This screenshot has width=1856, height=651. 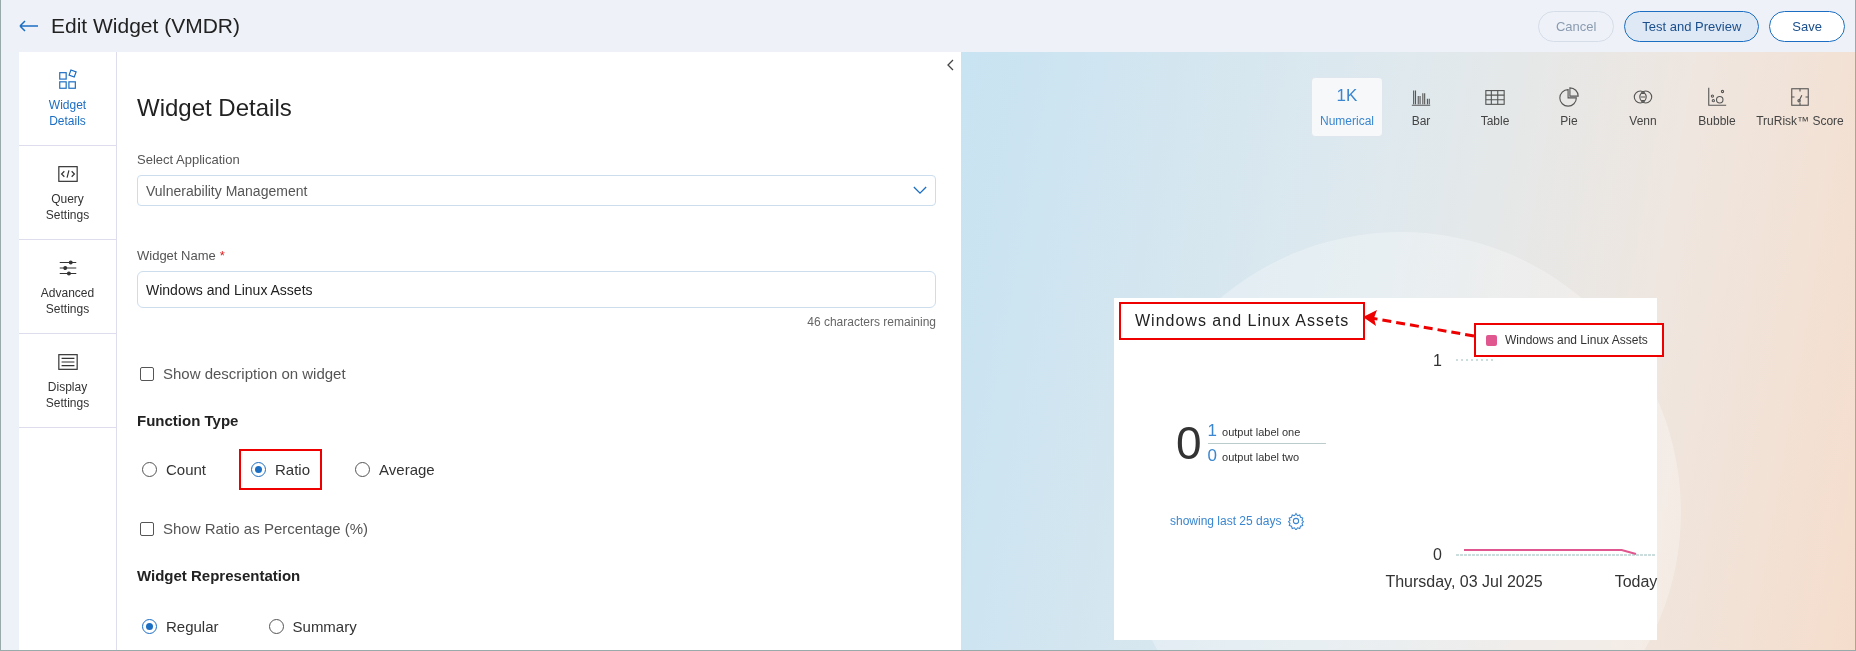 What do you see at coordinates (266, 528) in the screenshot?
I see `checkbox-label: Show Ratio as Percentage (%)` at bounding box center [266, 528].